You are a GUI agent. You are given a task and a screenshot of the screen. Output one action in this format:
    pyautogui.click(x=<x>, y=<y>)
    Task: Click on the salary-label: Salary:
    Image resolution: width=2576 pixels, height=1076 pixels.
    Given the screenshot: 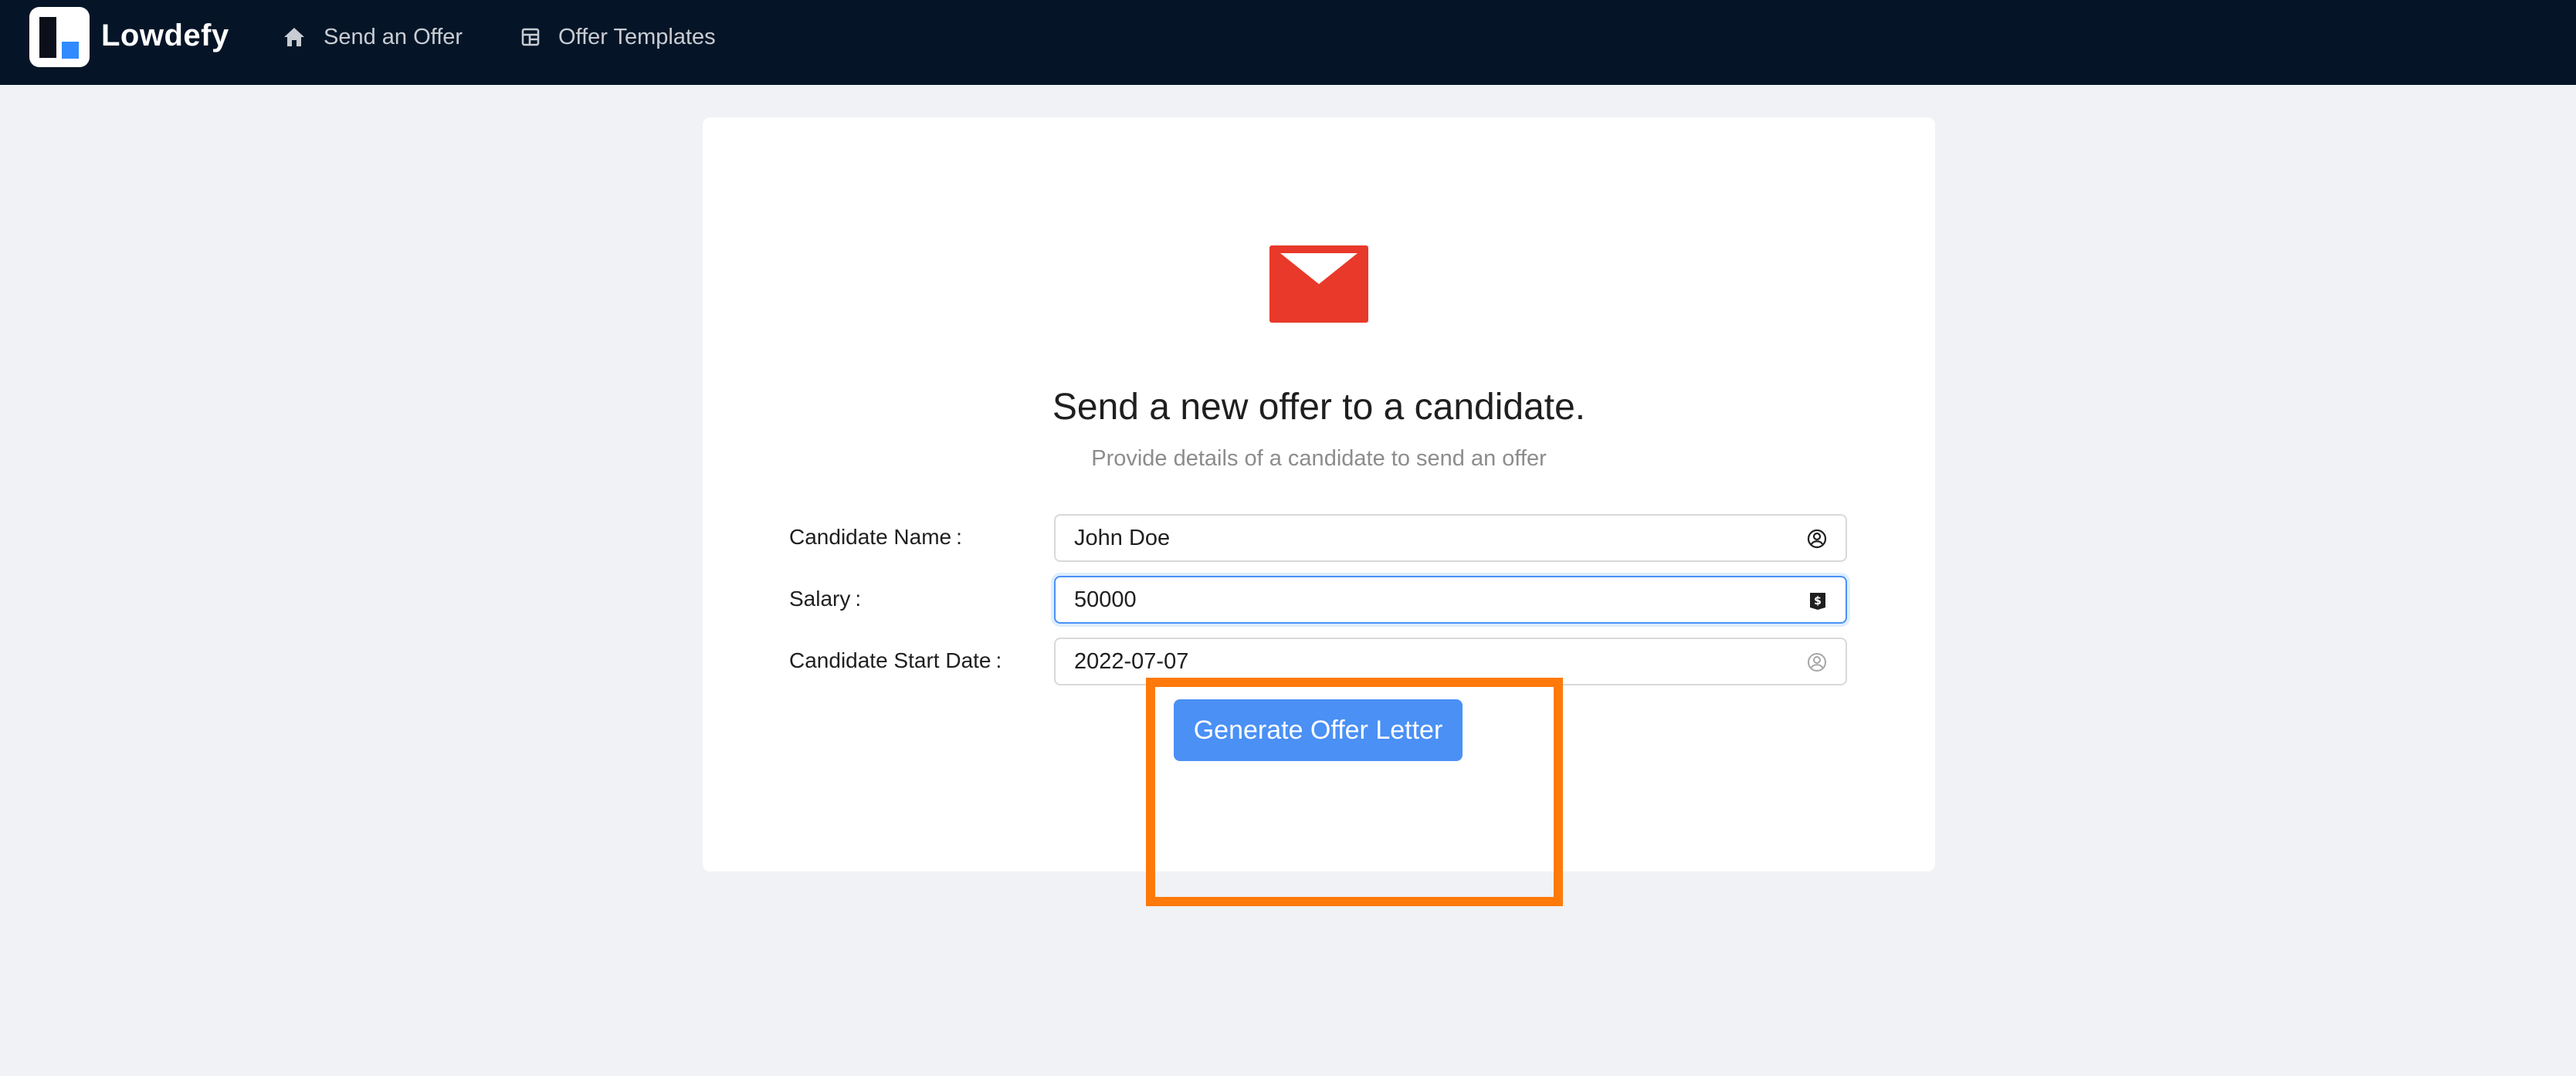 What is the action you would take?
    pyautogui.click(x=825, y=599)
    